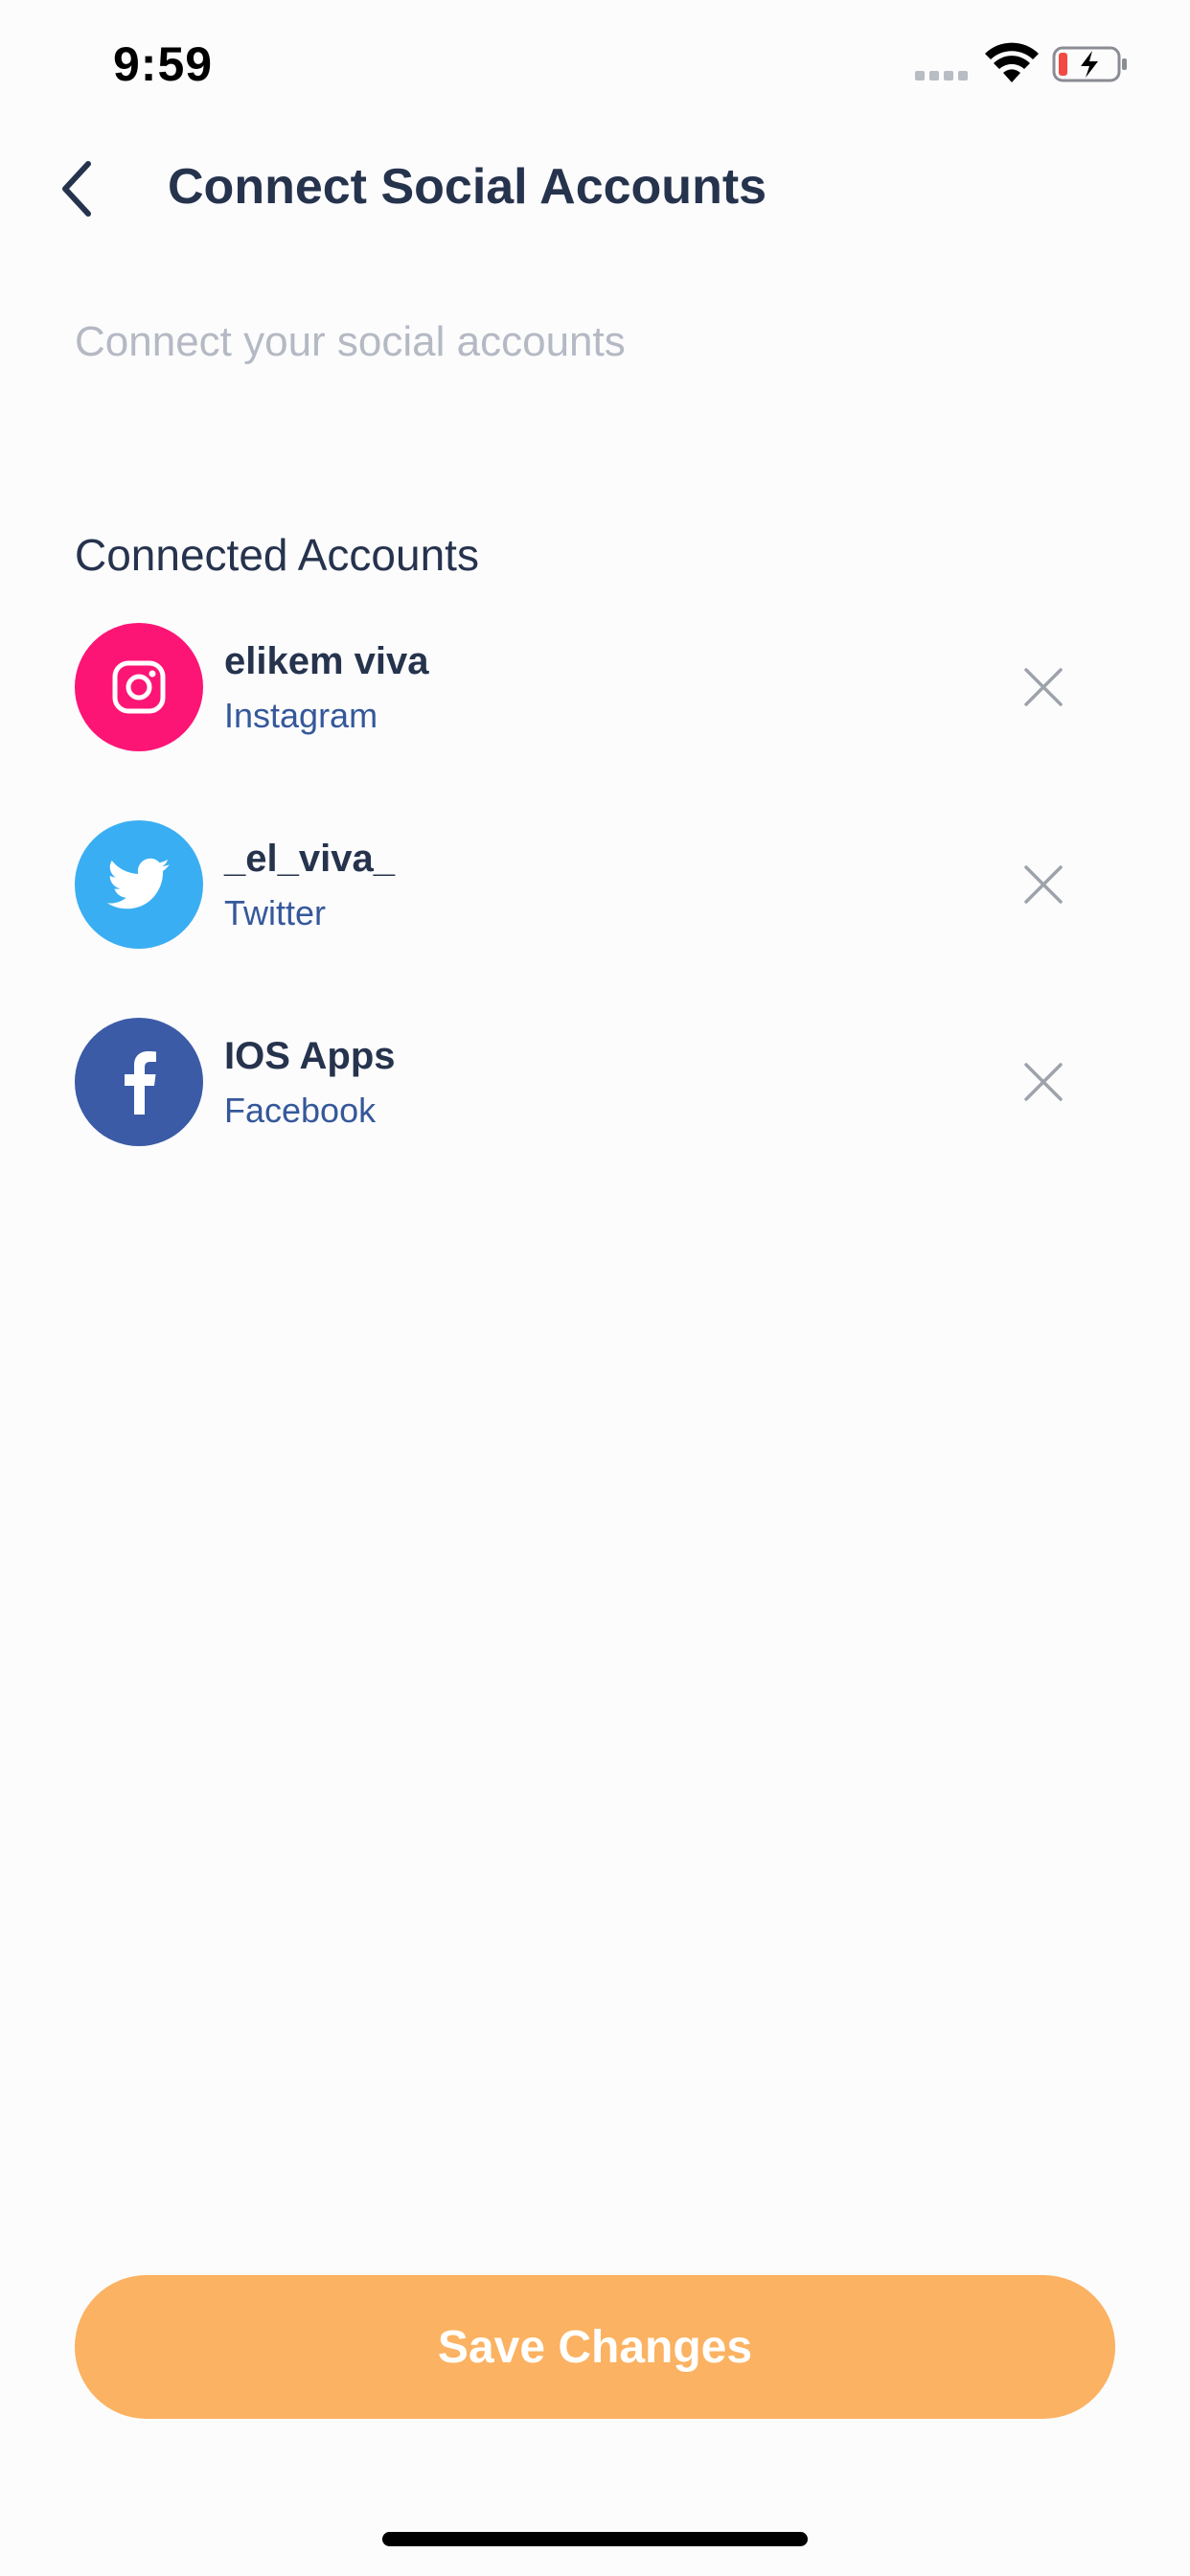 This screenshot has height=2576, width=1190. I want to click on account-name: elikem viva, so click(326, 661).